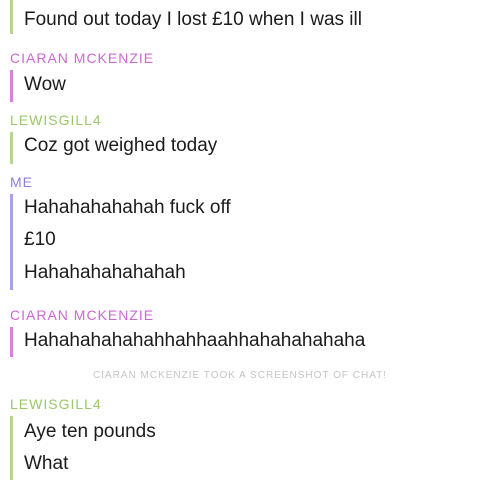 The image size is (480, 480). What do you see at coordinates (21, 182) in the screenshot?
I see `sender-label: ME` at bounding box center [21, 182].